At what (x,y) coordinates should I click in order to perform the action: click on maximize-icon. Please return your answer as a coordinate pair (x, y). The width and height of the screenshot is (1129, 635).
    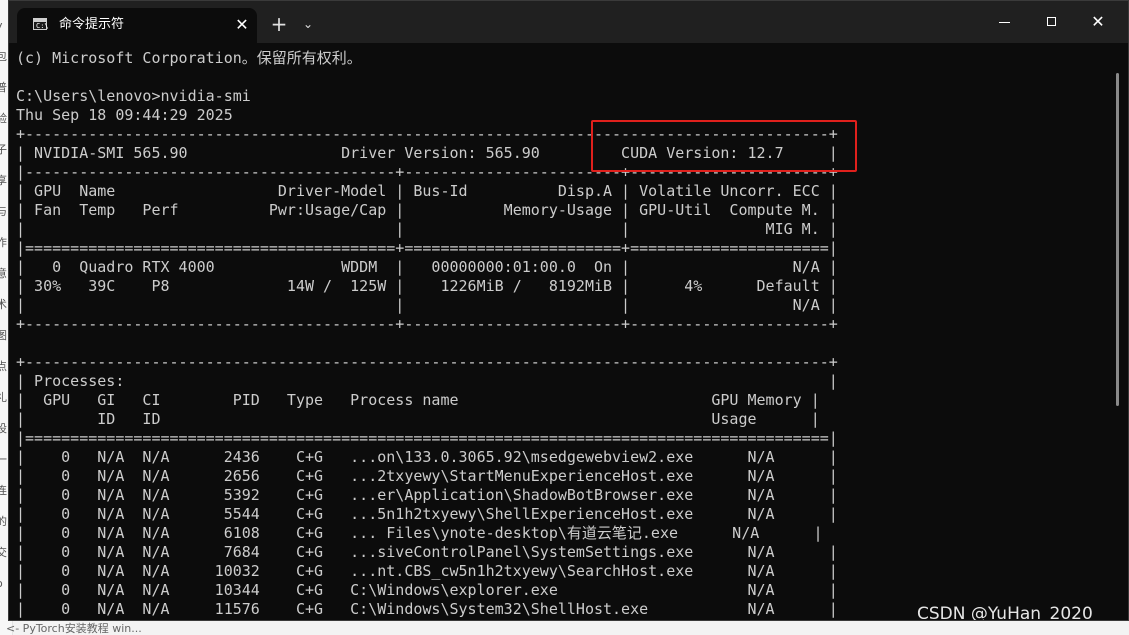
    Looking at the image, I should click on (1051, 21).